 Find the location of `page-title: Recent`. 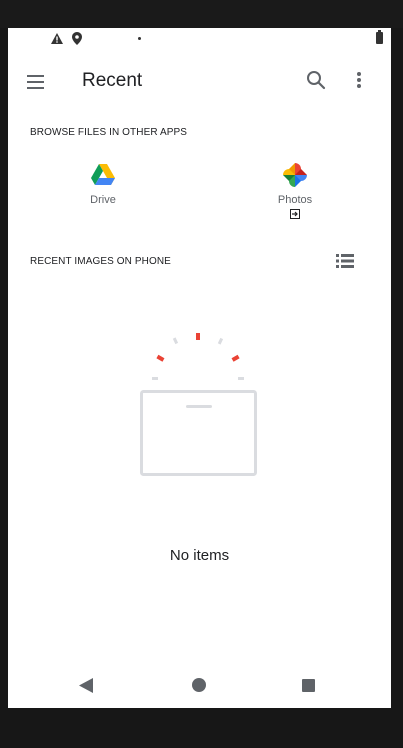

page-title: Recent is located at coordinates (112, 80).